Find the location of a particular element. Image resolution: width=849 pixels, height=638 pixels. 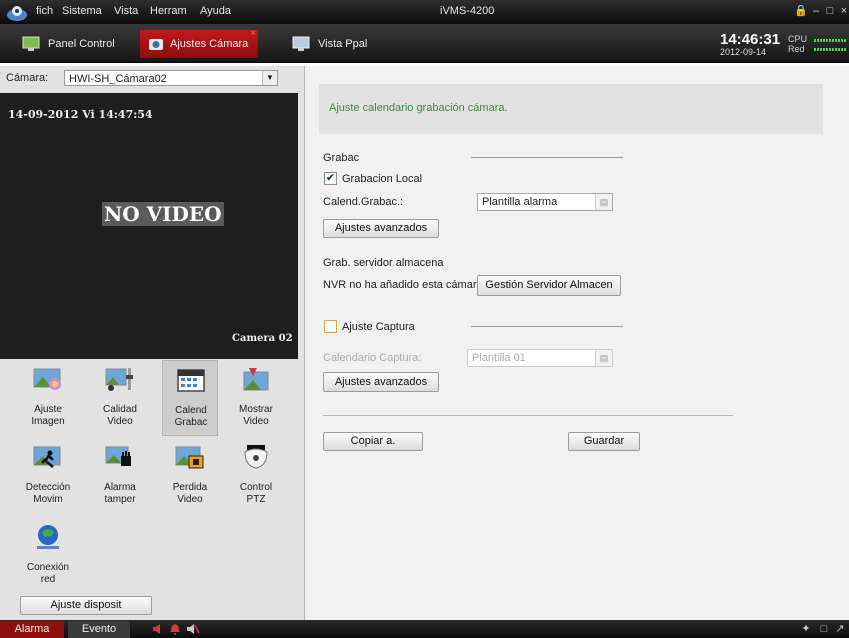

tool-control-ptz: Control PTZ is located at coordinates (256, 476).